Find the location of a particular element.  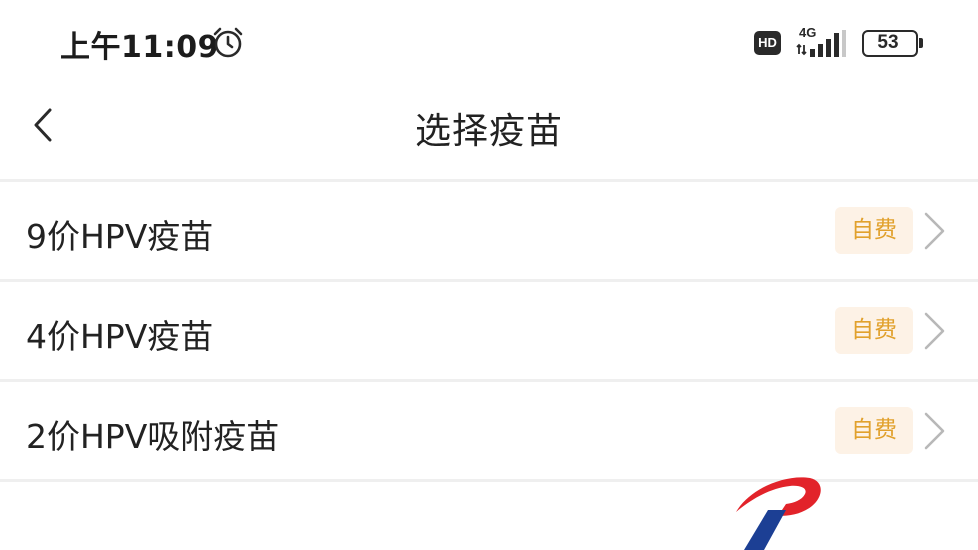

vaccine-name: 2价HPV吸附疫苗 is located at coordinates (153, 436).